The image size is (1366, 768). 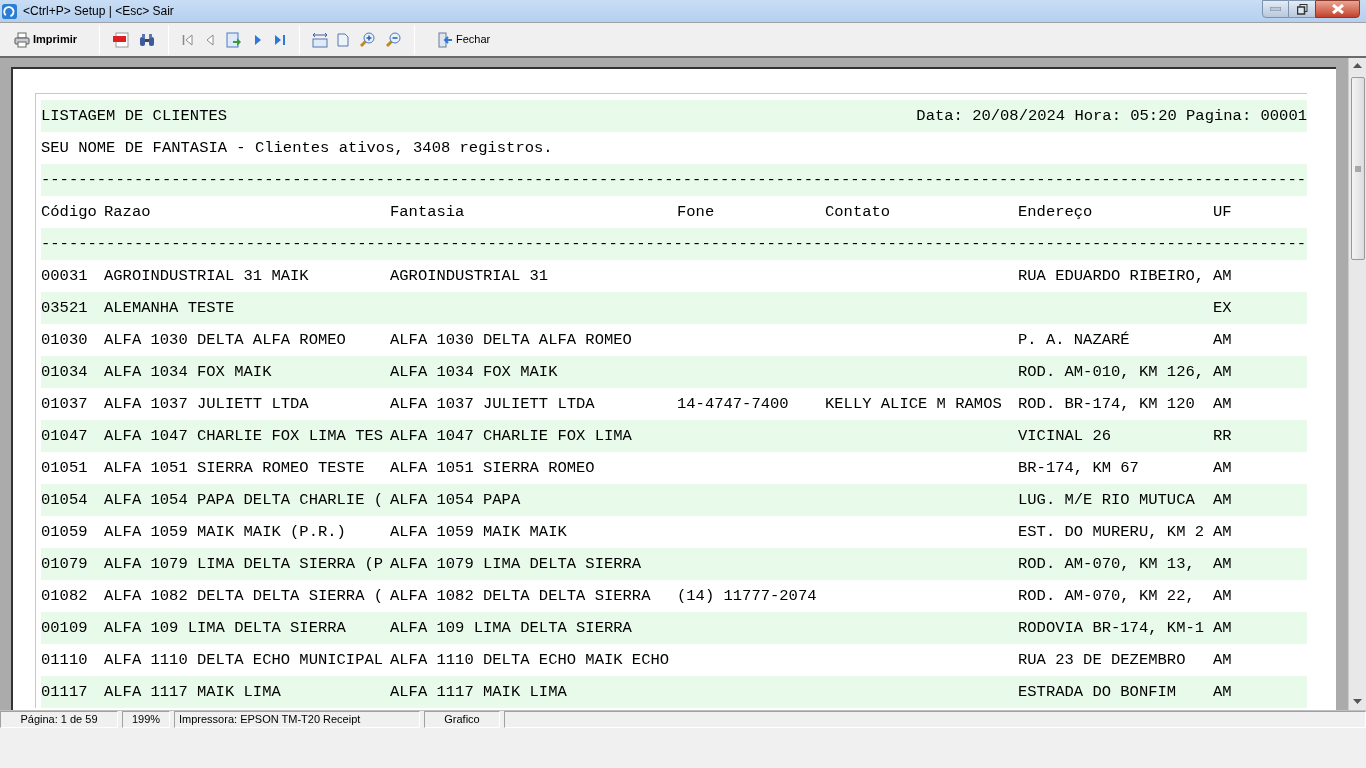 I want to click on grip-icon, so click(x=1357, y=168).